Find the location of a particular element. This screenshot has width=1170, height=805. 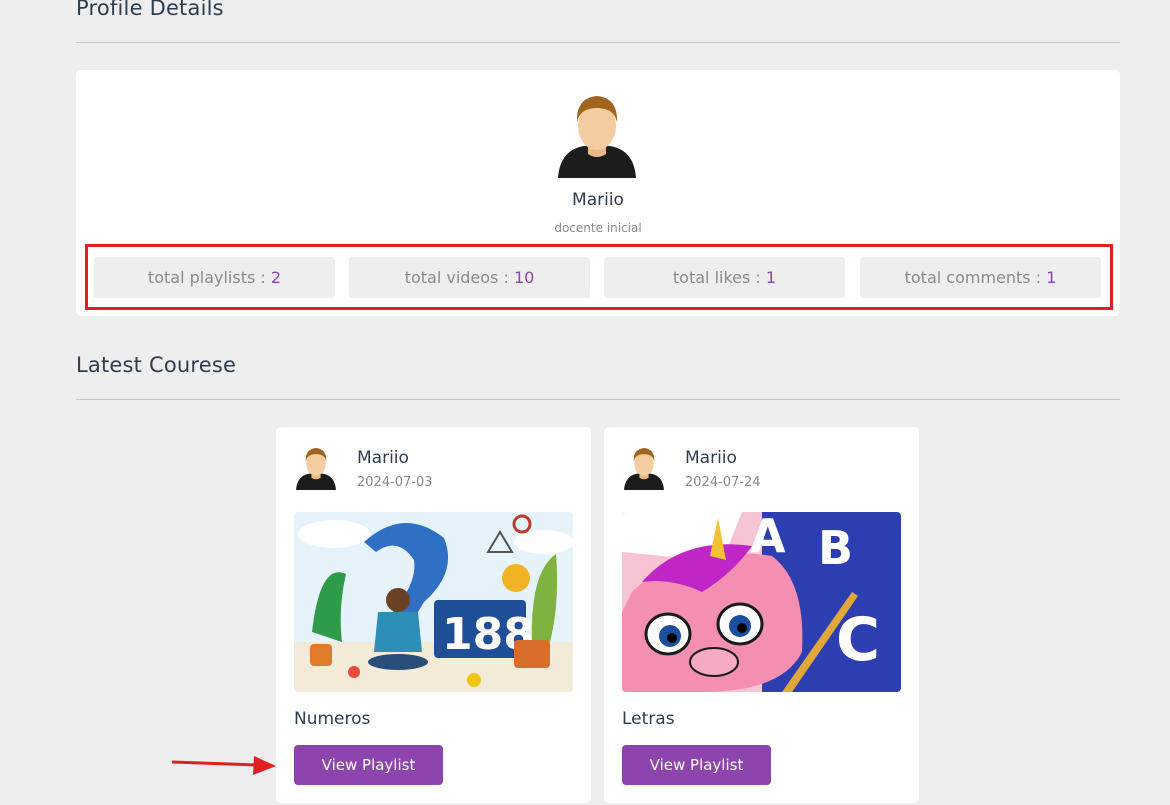

course-date: 2024-07-24 is located at coordinates (723, 482).